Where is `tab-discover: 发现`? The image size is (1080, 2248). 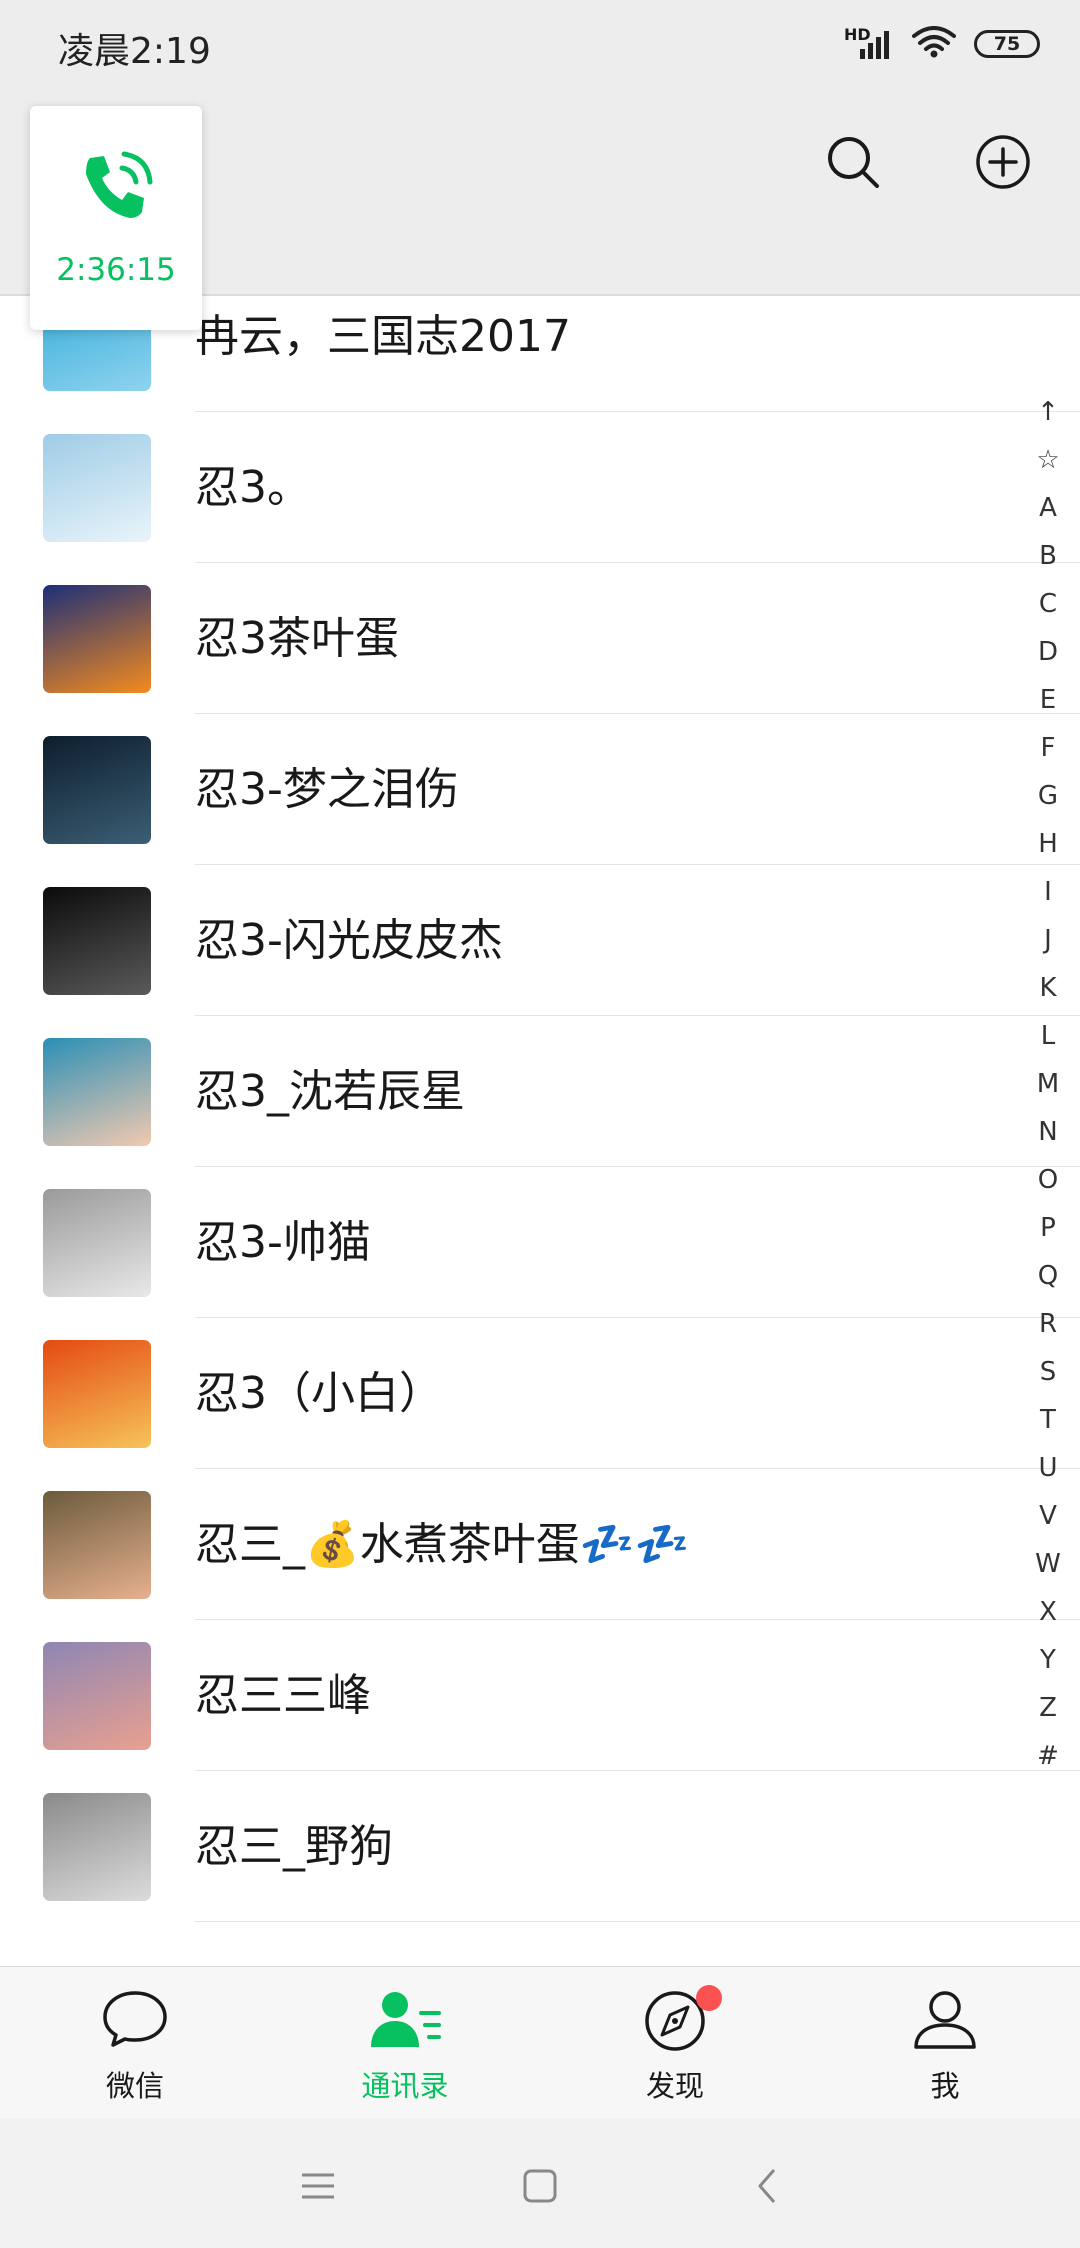
tab-discover: 发现 is located at coordinates (675, 2043).